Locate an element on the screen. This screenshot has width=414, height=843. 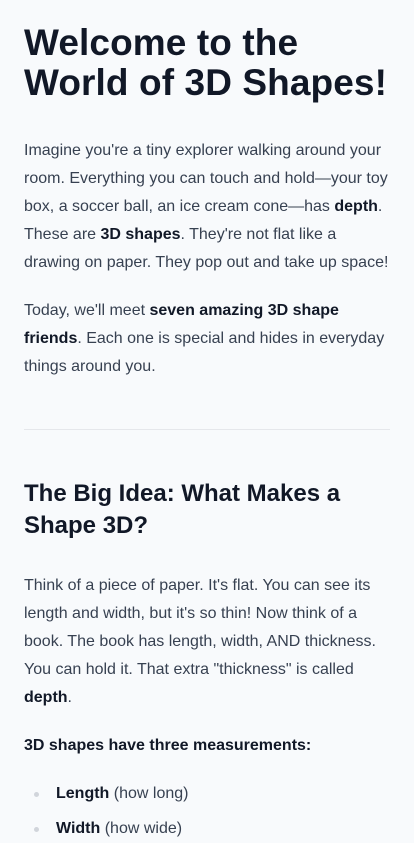
section-divider is located at coordinates (207, 429).